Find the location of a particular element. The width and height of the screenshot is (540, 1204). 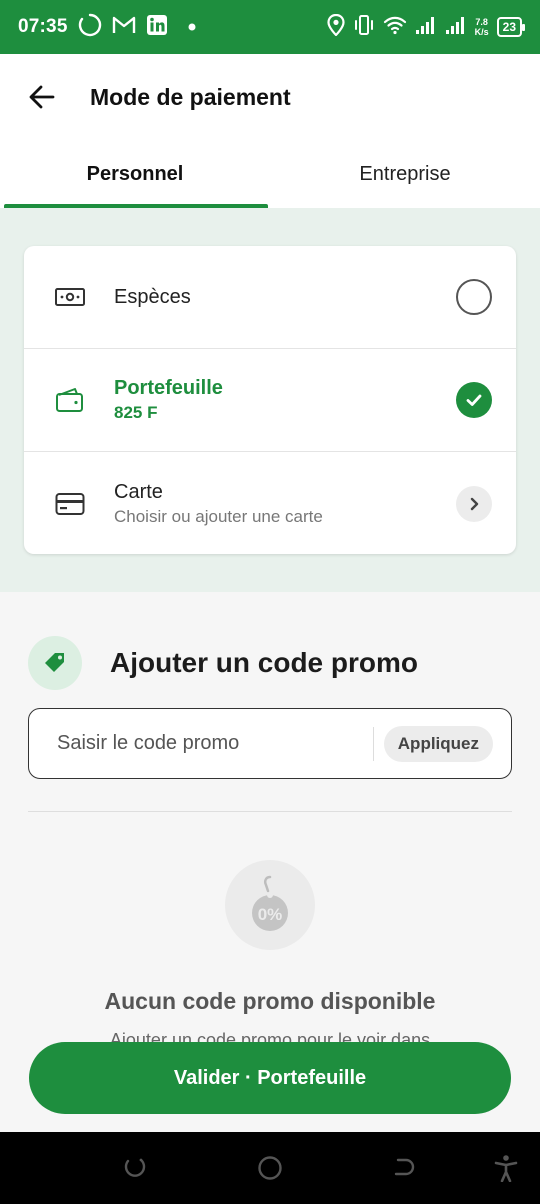

wifi-icon is located at coordinates (395, 27).